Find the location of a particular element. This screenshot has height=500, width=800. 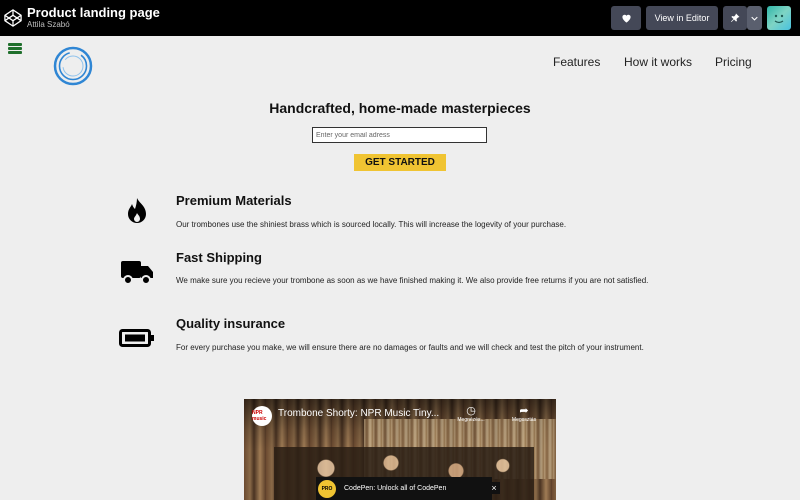

close-icon: × is located at coordinates (494, 488).